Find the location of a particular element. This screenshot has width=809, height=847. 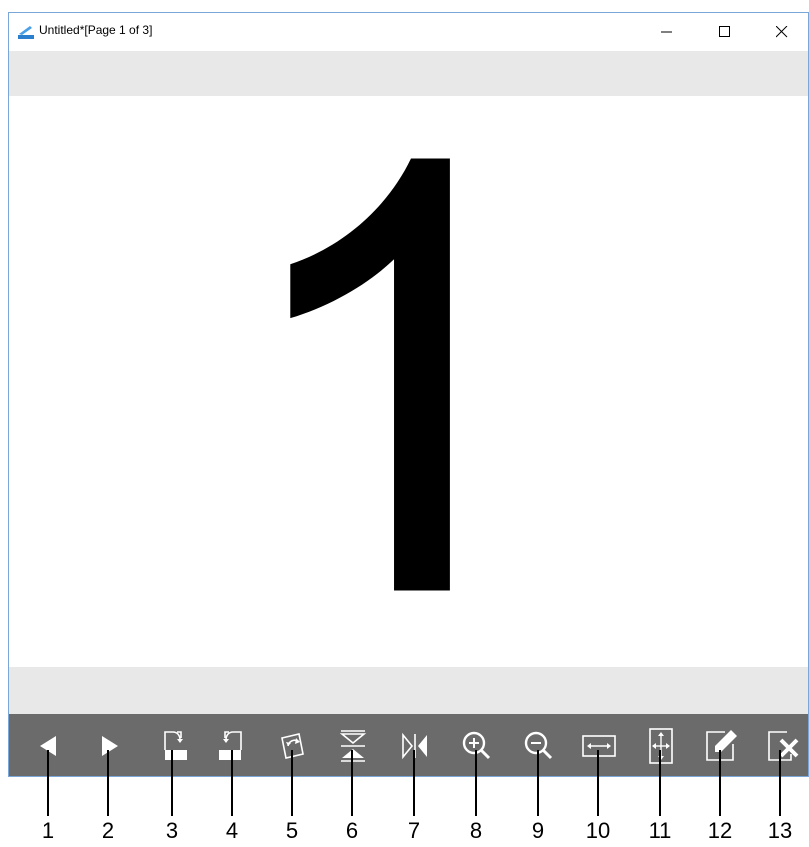

scanner-app-icon is located at coordinates (26, 32).